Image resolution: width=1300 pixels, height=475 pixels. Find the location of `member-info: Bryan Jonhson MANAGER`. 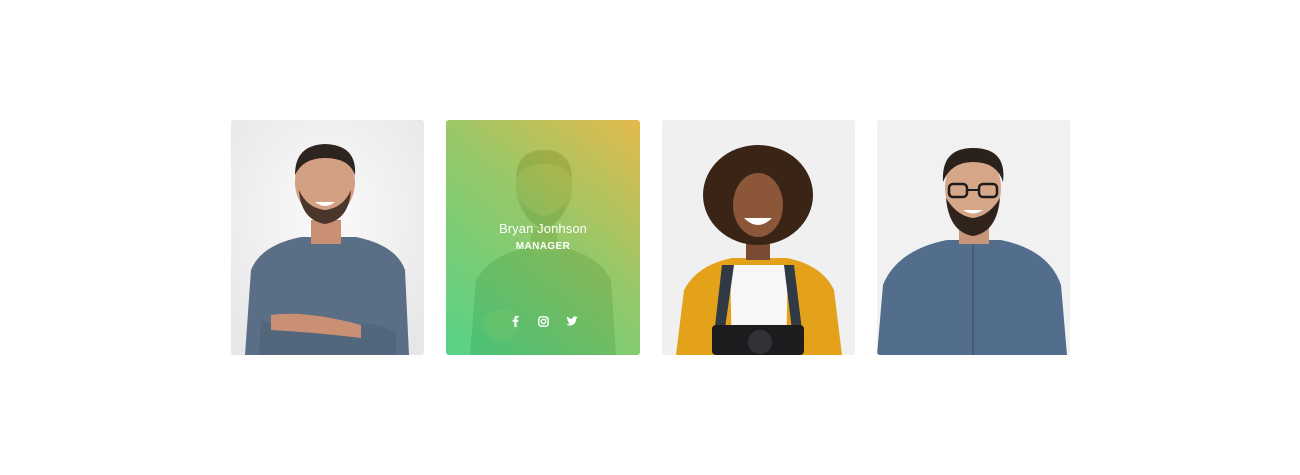

member-info: Bryan Jonhson MANAGER is located at coordinates (543, 237).